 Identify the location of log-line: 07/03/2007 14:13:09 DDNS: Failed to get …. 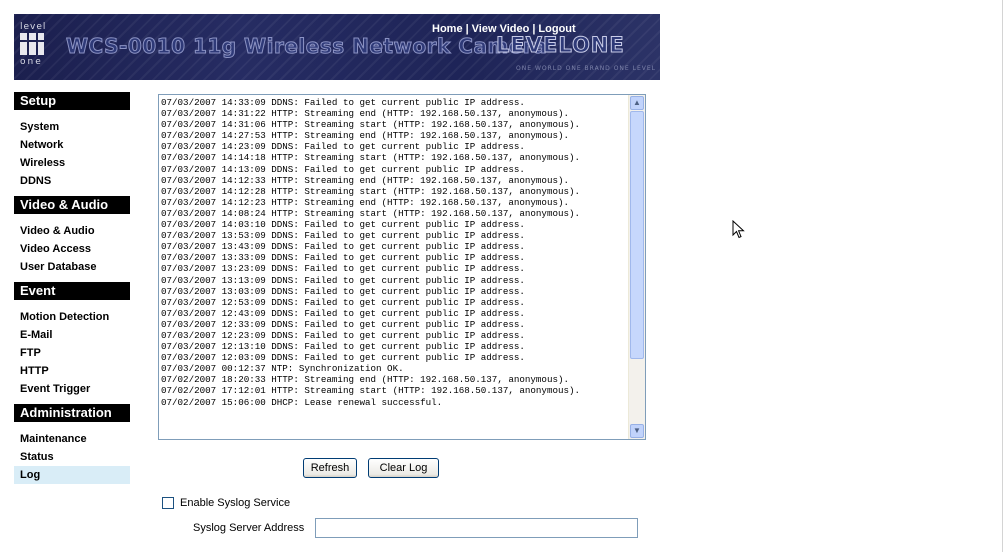
(343, 169).